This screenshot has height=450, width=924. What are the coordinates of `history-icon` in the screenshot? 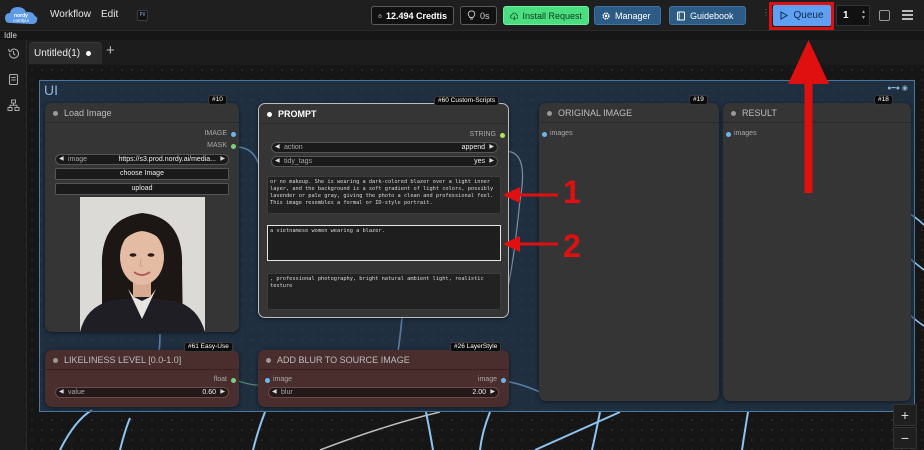 It's located at (13, 53).